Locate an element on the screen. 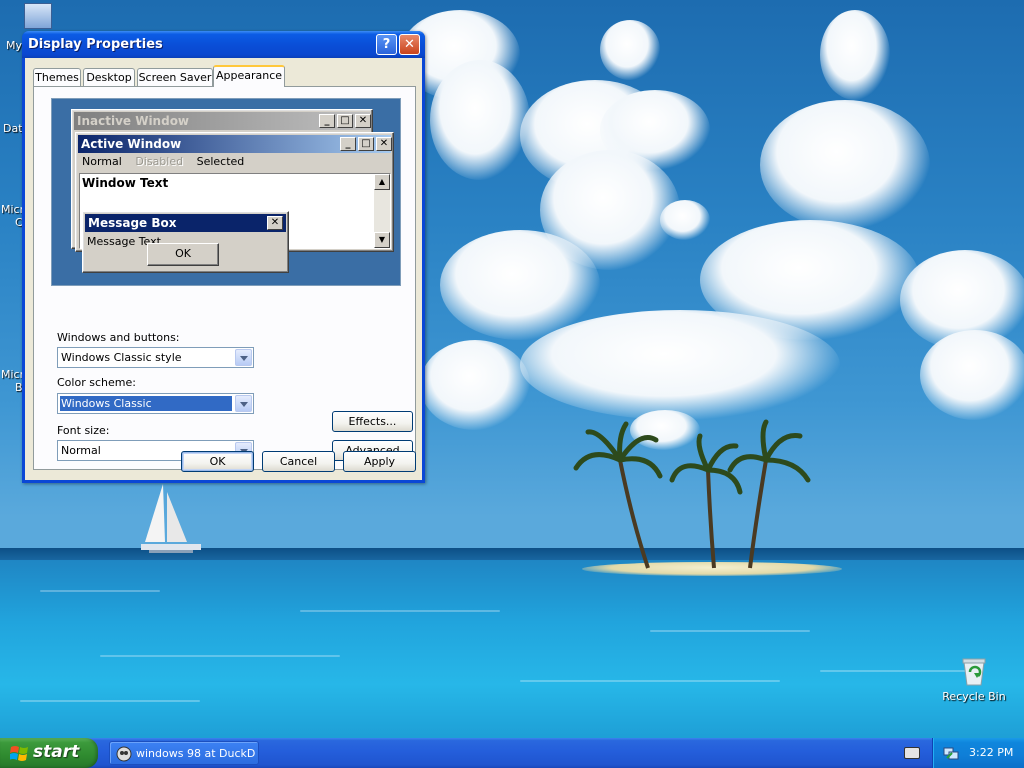 The image size is (1024, 768). title-bar: Display Properties ? ✕ is located at coordinates (223, 44).